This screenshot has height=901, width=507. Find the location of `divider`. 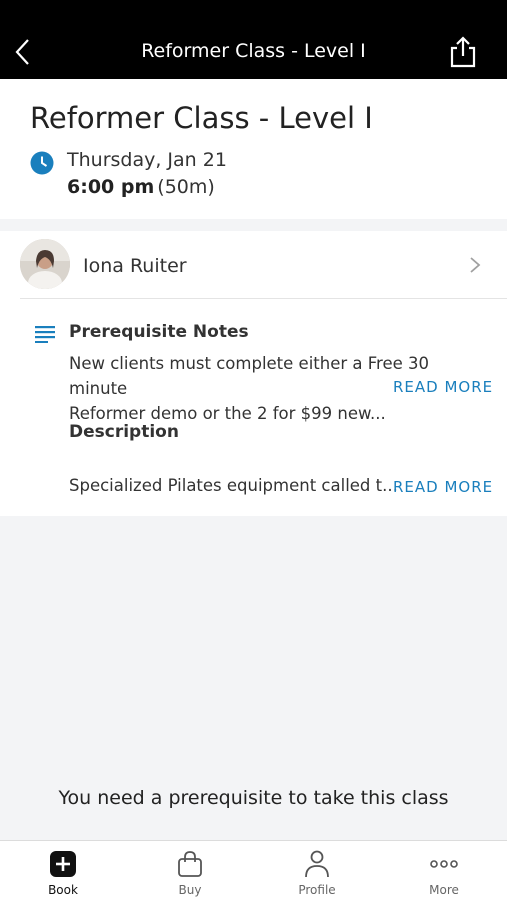

divider is located at coordinates (263, 298).